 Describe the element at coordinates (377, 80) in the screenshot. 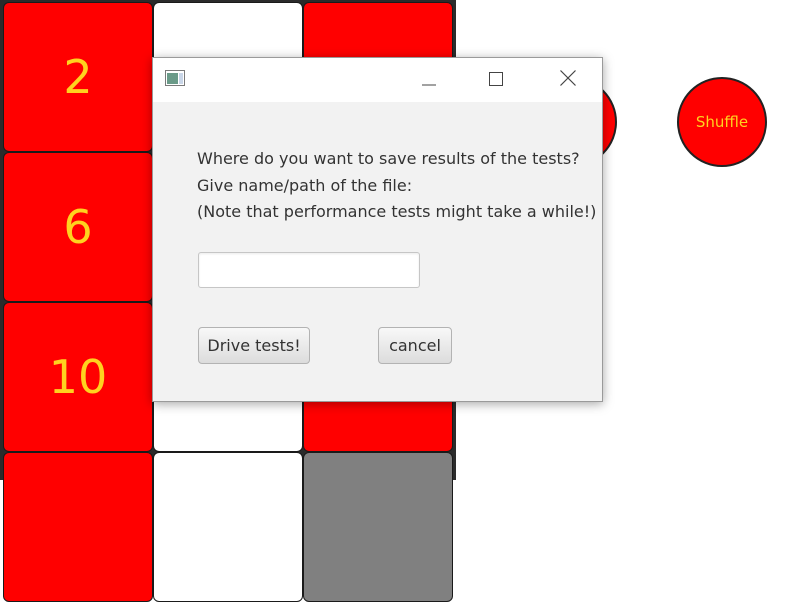

I see `dialog-titlebar` at that location.